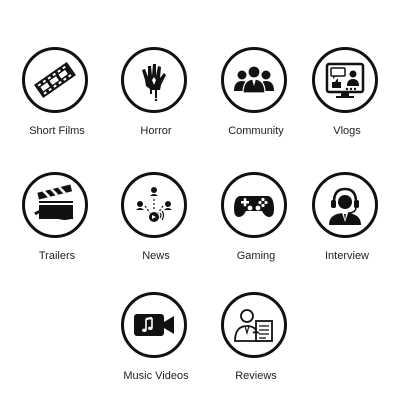 The width and height of the screenshot is (400, 402). I want to click on category-label: Short Films, so click(57, 131).